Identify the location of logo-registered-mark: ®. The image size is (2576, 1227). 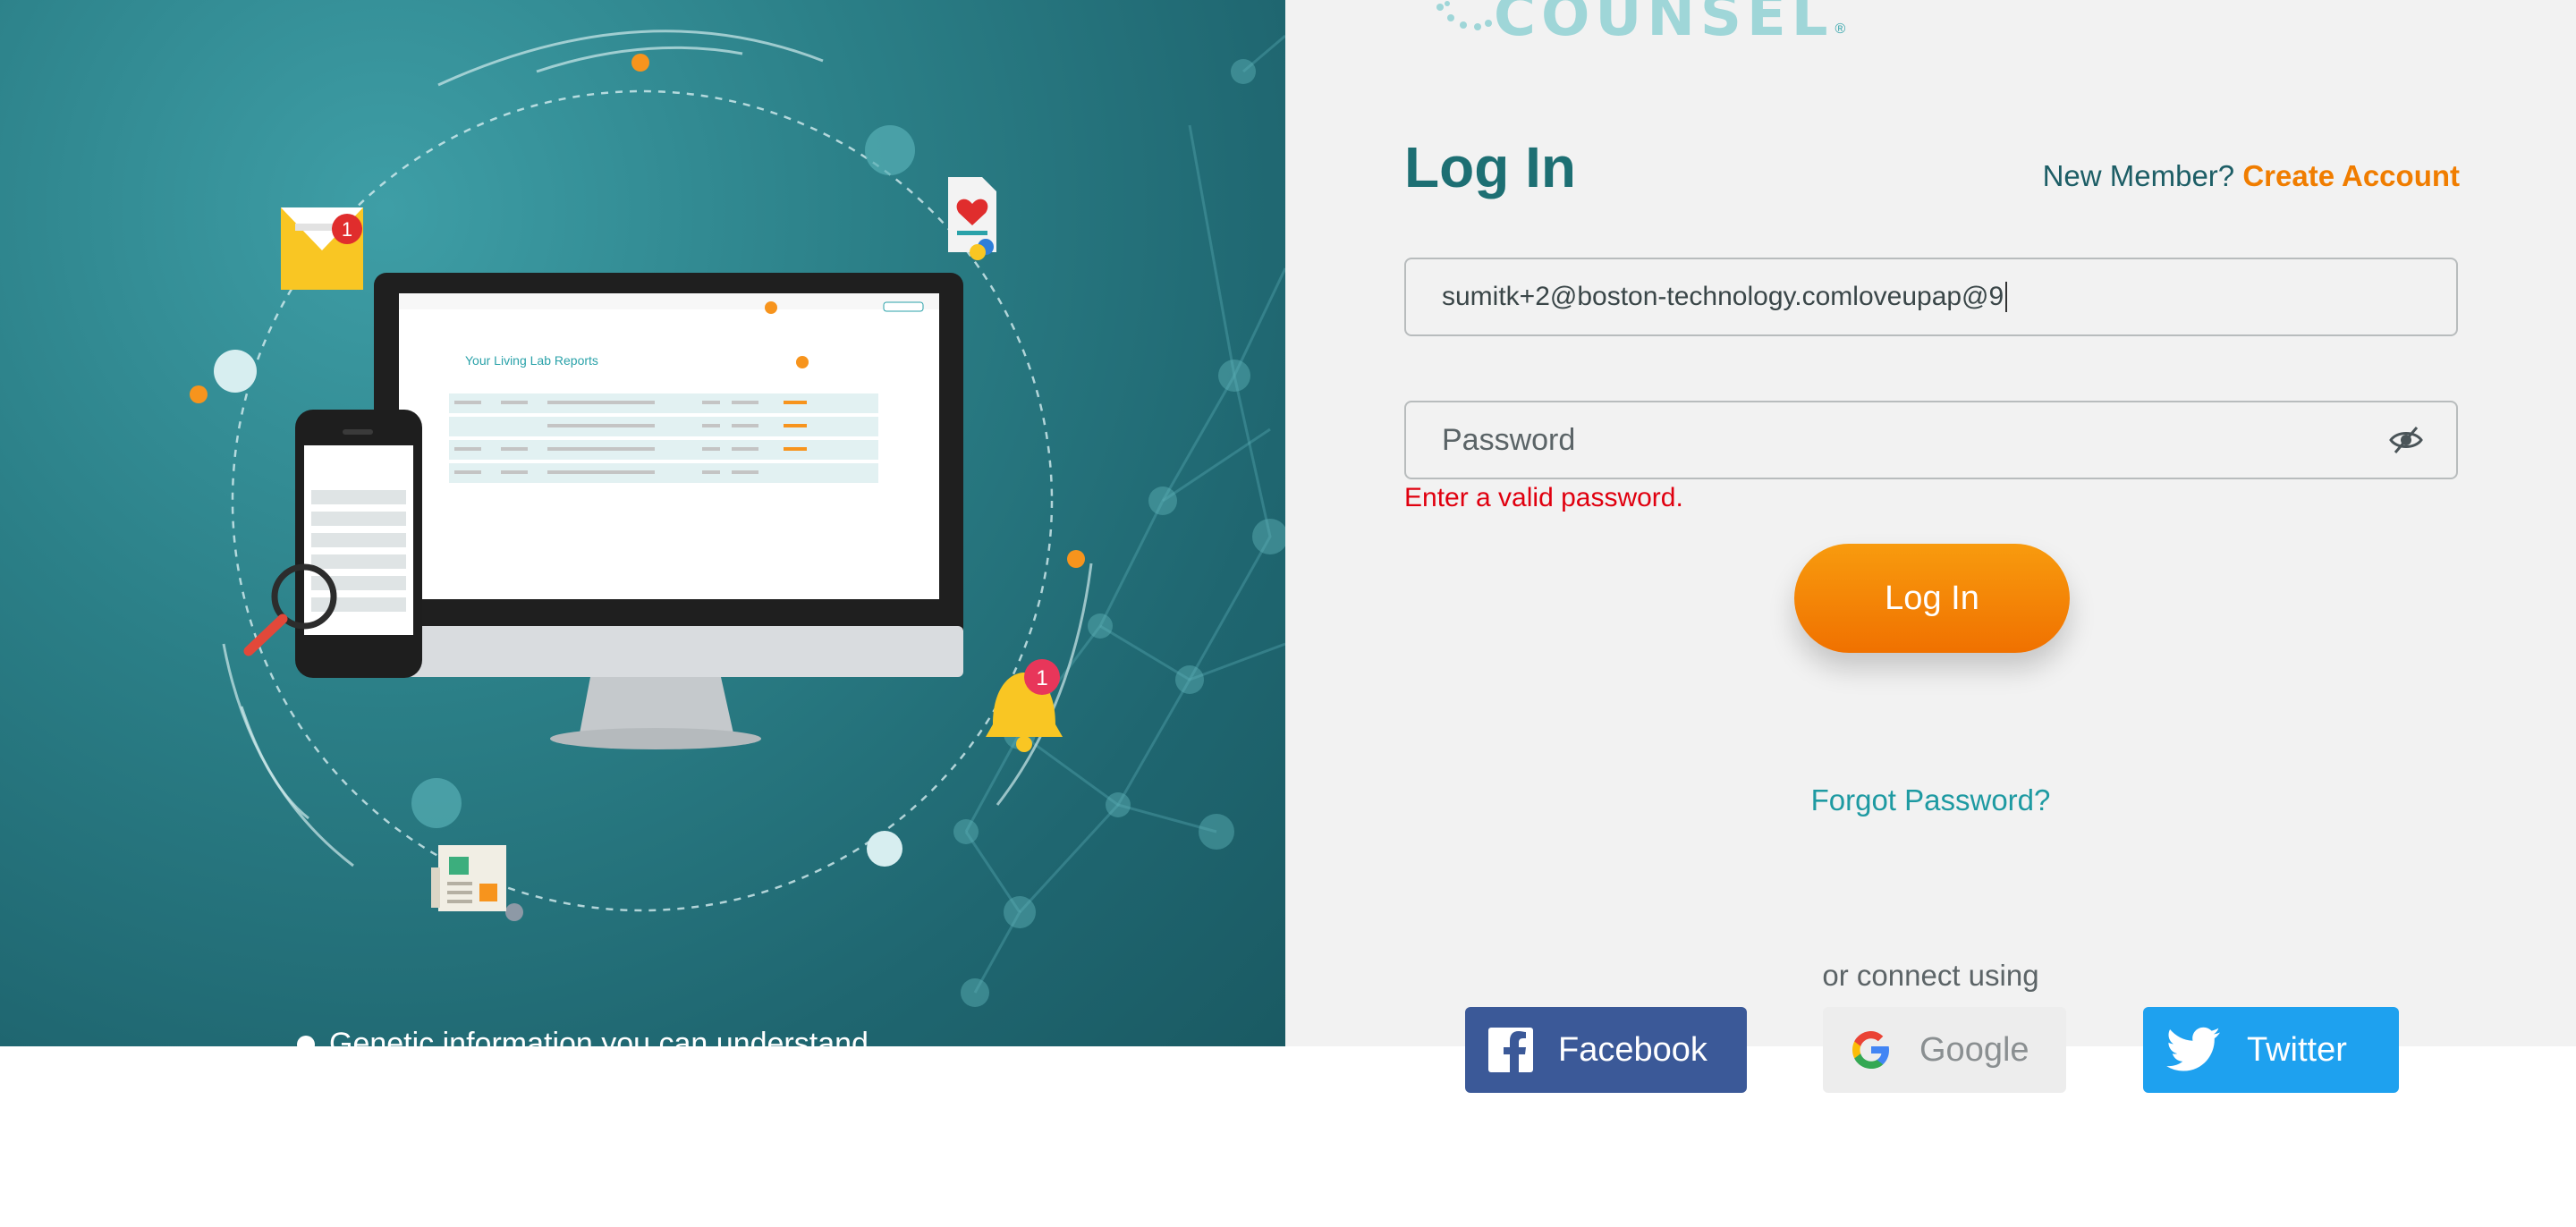
(1840, 29).